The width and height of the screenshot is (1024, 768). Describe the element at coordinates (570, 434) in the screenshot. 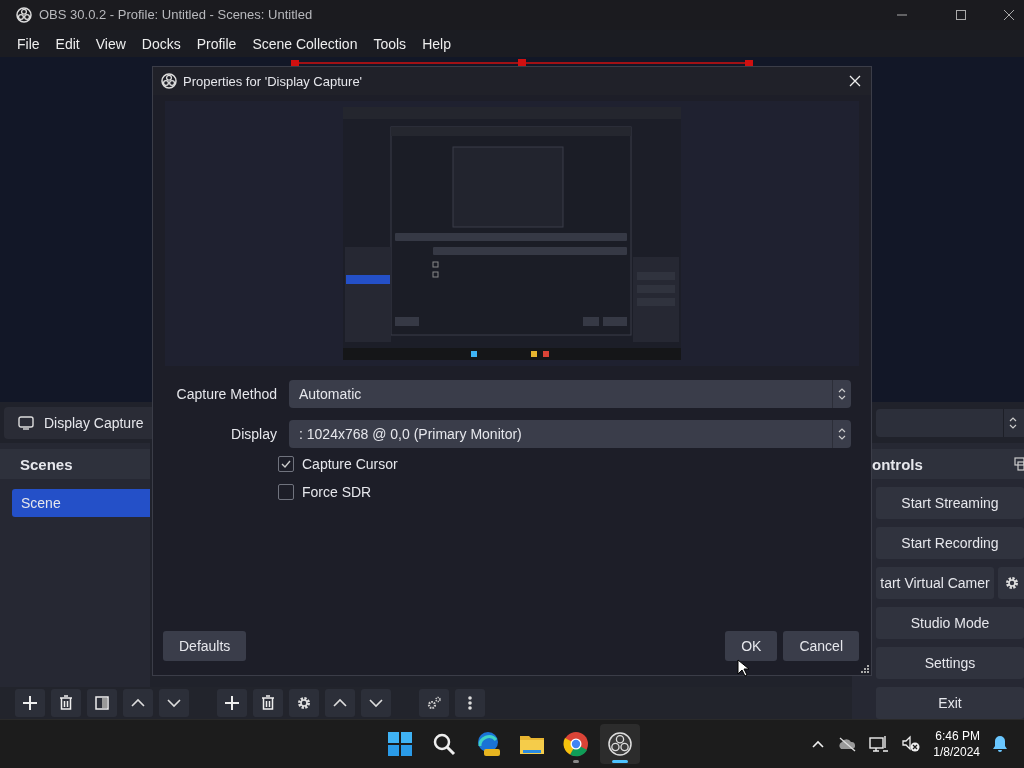

I see `dropdown: : 1024x768 @ 0,0 (Primary Monitor)` at that location.